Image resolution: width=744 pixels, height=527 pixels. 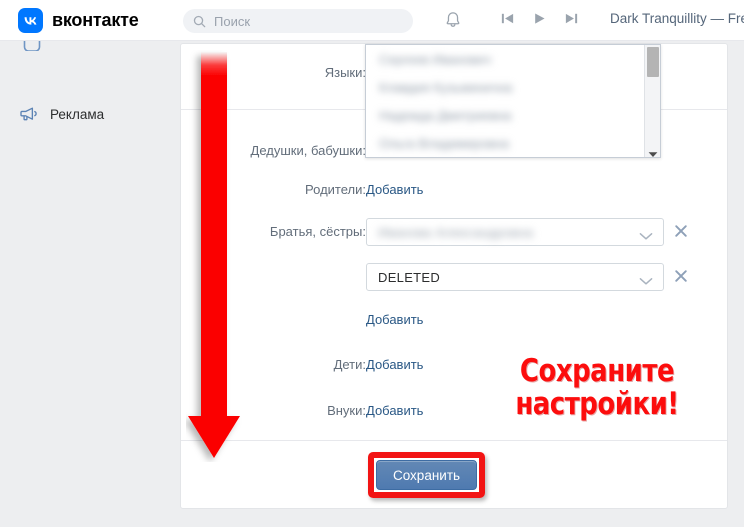 I want to click on sibling-select-2: DELETED, so click(x=515, y=277).